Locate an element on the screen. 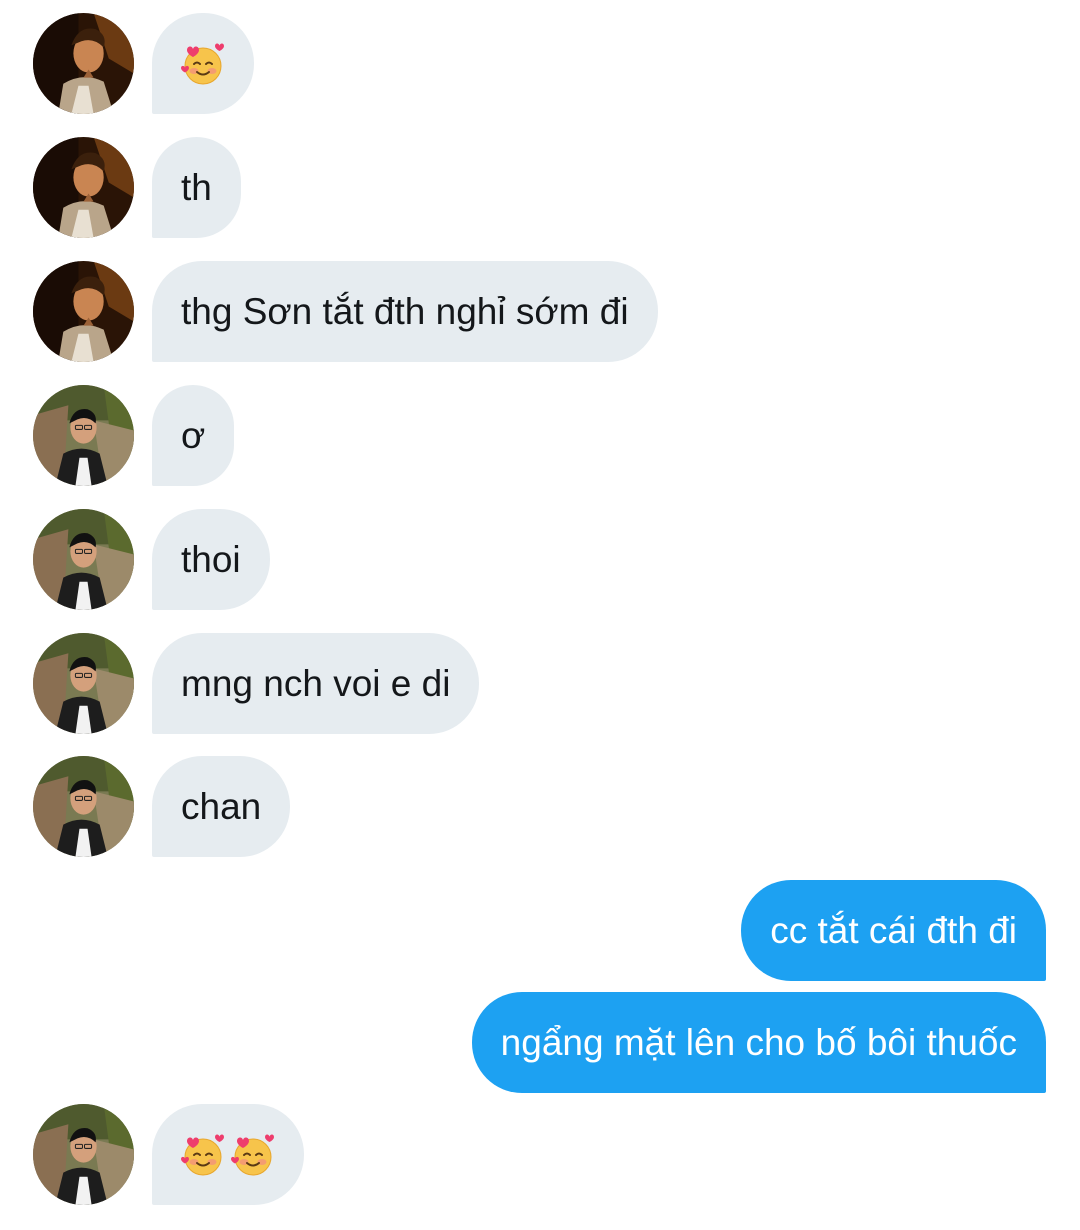  message-bubble: chan is located at coordinates (221, 806).